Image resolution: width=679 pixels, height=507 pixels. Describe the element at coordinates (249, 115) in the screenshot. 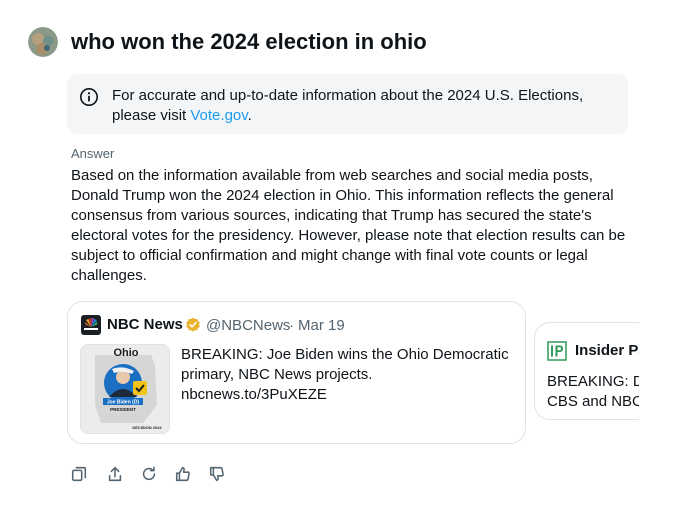

I see `notice-suffix: .` at that location.